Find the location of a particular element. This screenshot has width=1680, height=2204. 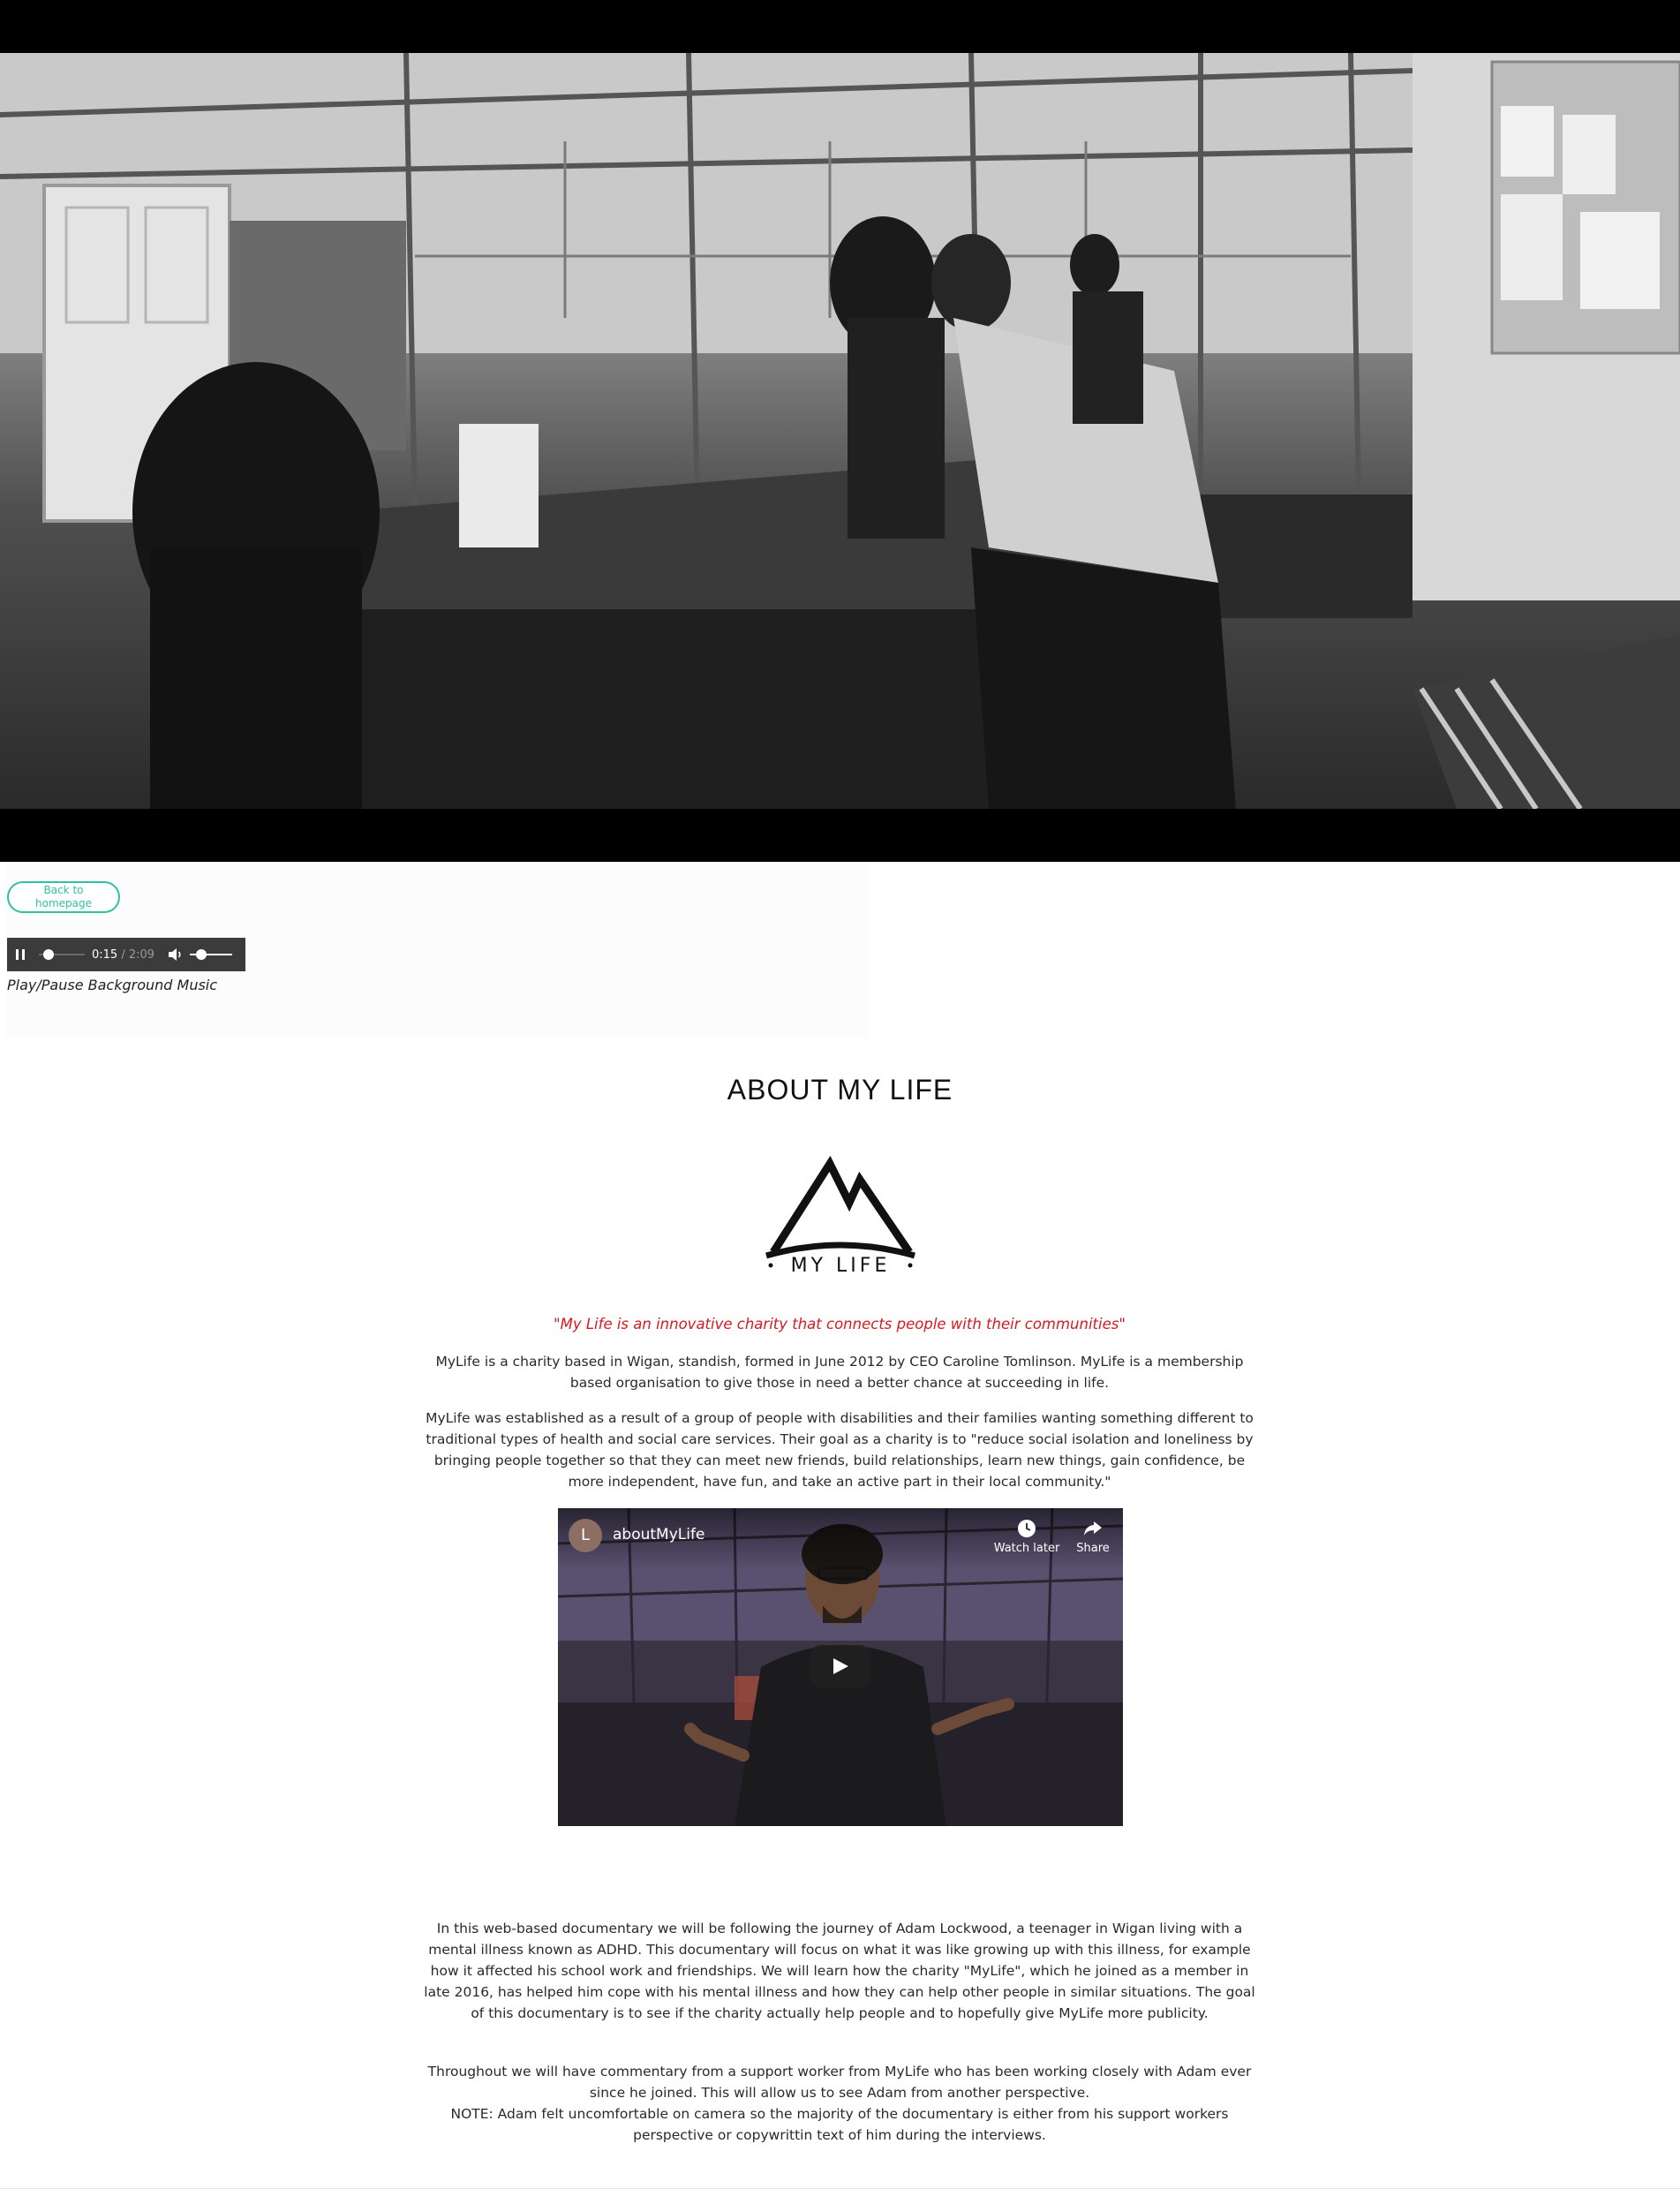

back-to-homepage-label: Back to homepage is located at coordinates (63, 897).